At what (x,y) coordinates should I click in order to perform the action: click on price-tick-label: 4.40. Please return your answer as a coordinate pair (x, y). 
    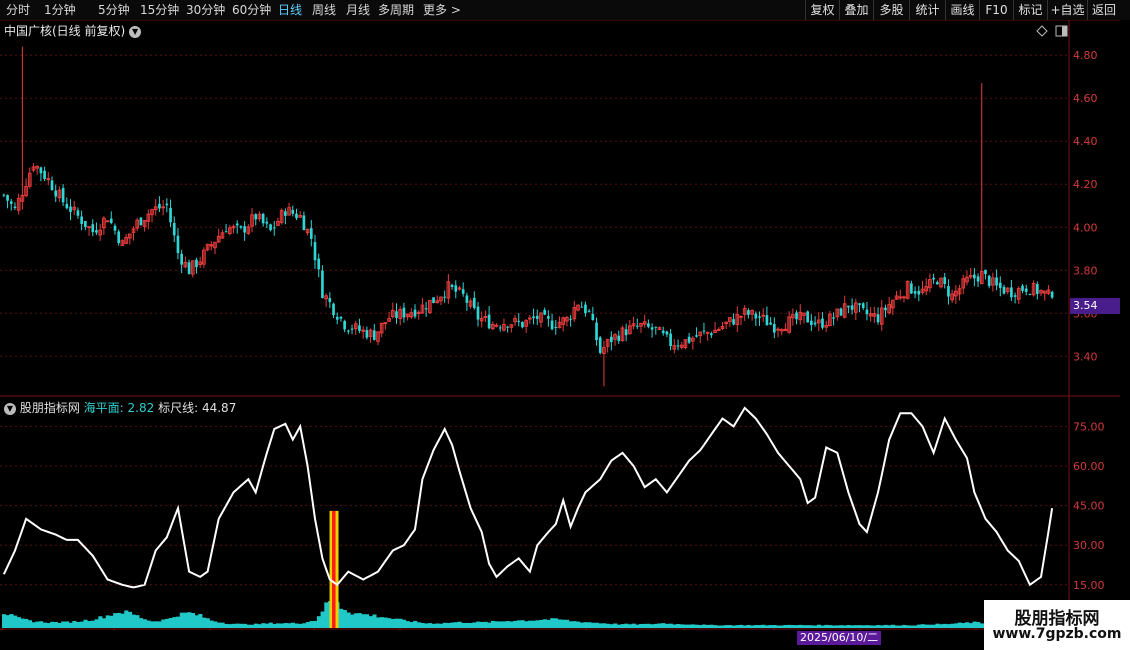
    Looking at the image, I should click on (1085, 141).